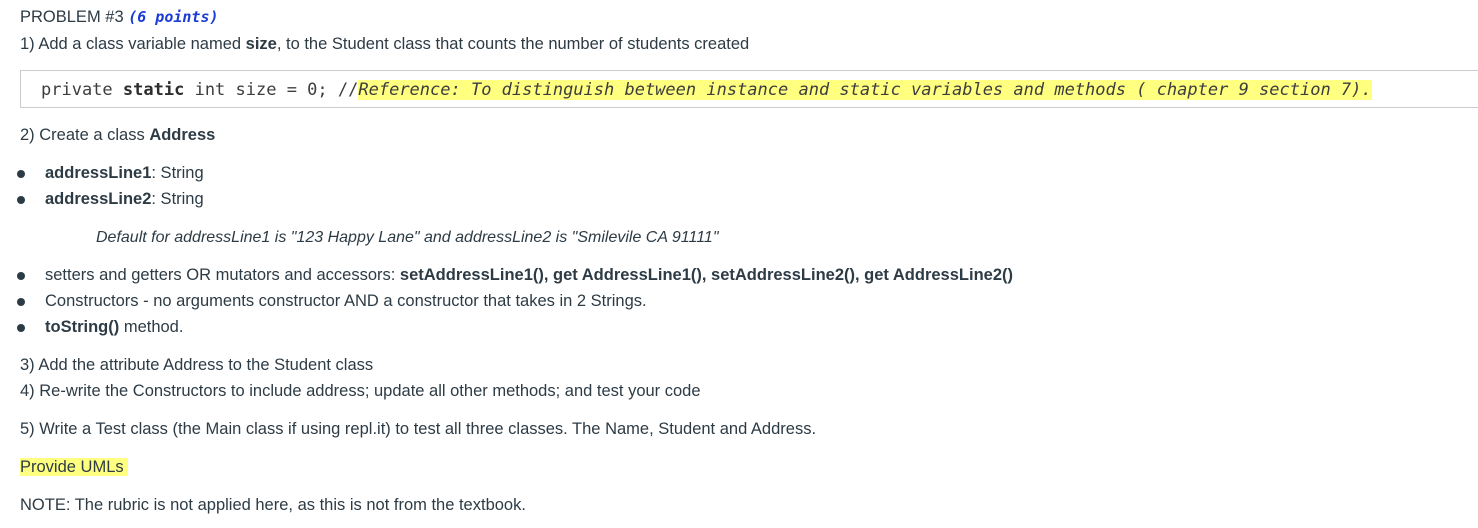 The width and height of the screenshot is (1478, 528). What do you see at coordinates (151, 327) in the screenshot?
I see `tostring-suffix: method.` at bounding box center [151, 327].